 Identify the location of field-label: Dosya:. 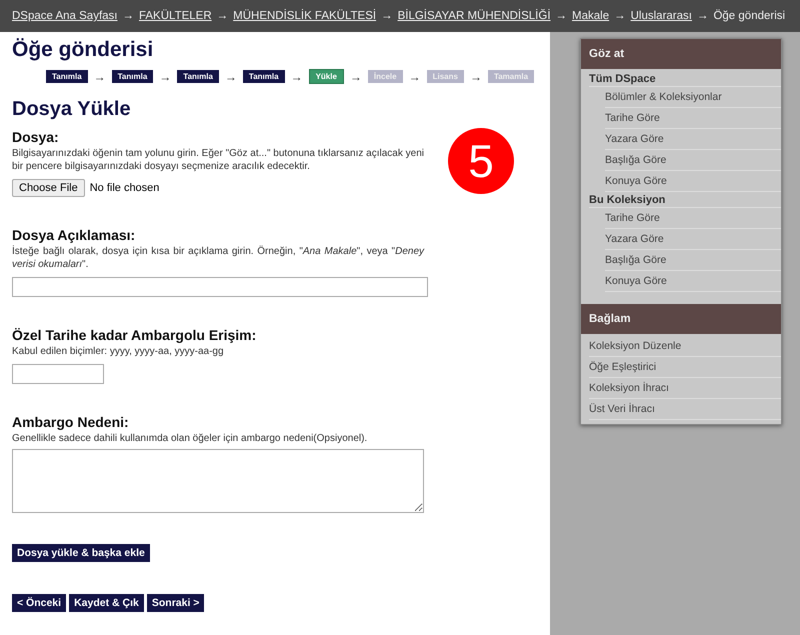
(36, 137).